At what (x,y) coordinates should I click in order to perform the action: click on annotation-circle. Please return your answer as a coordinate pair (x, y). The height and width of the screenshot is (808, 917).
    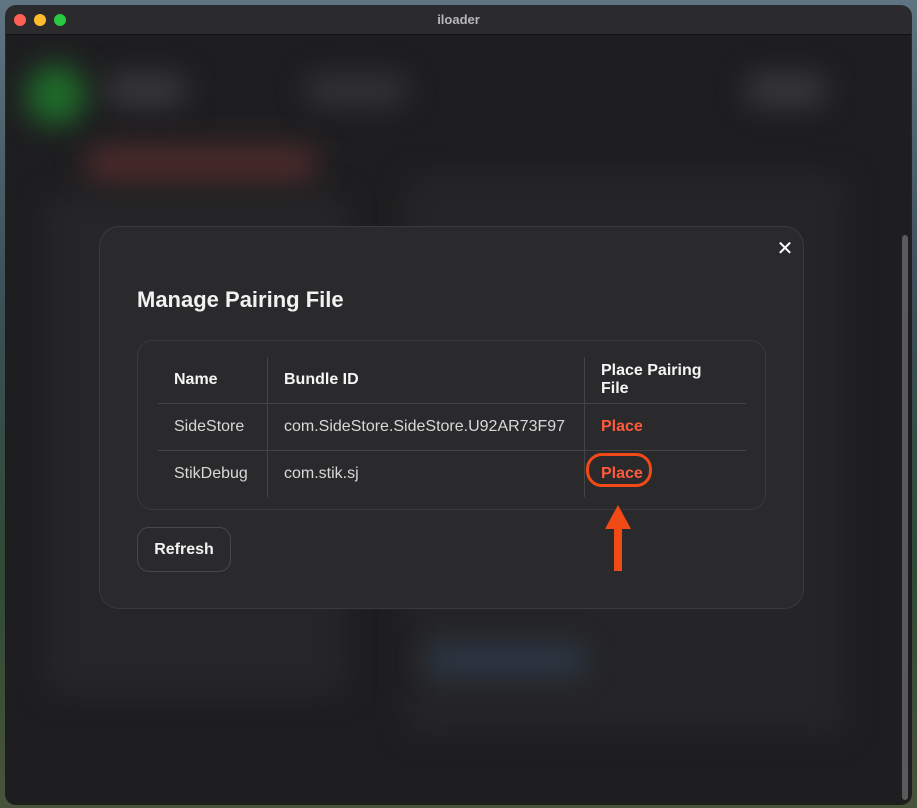
    Looking at the image, I should click on (619, 470).